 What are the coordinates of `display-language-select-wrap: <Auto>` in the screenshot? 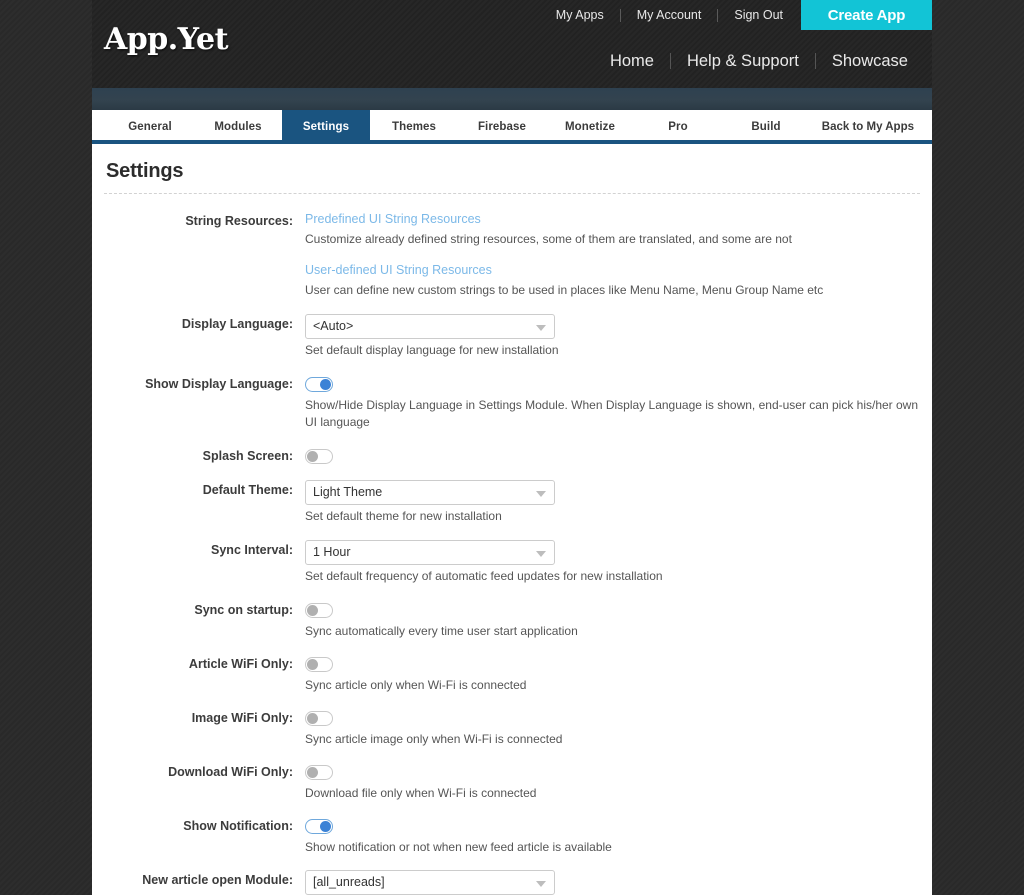 It's located at (430, 326).